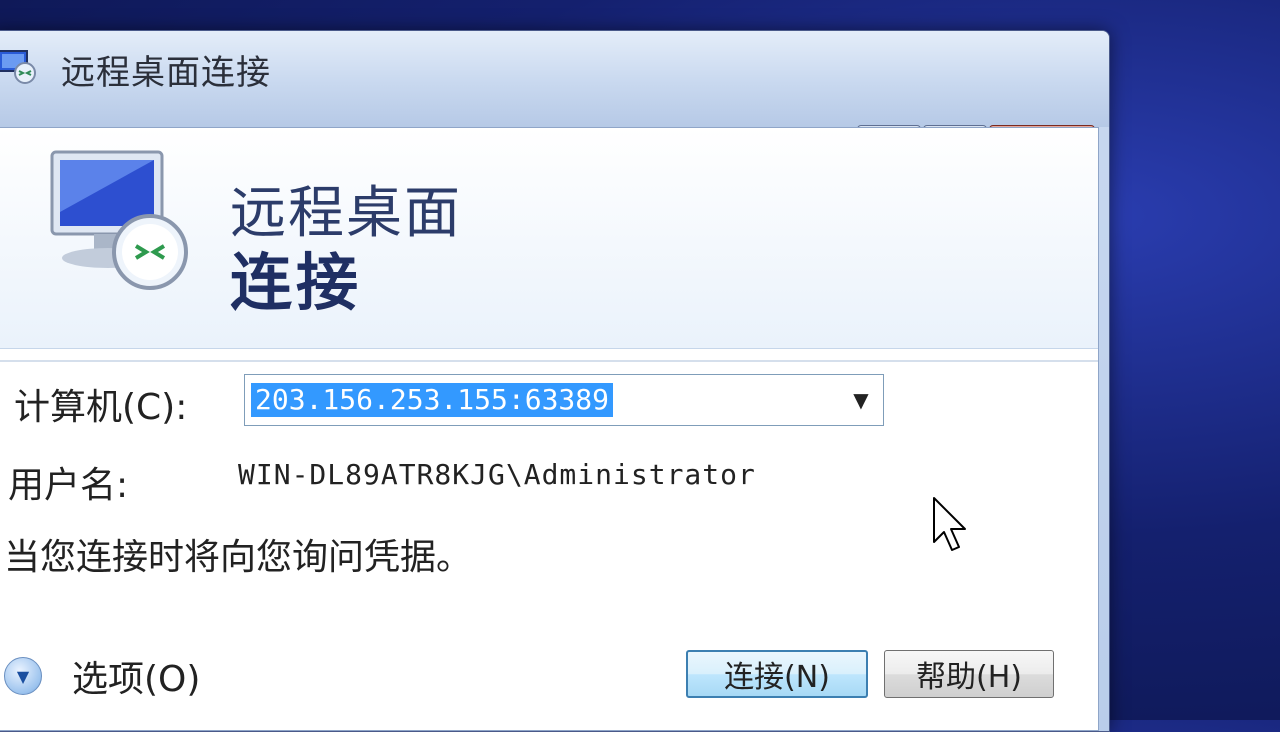  I want to click on dropdown-arrow-icon: ▼, so click(861, 400).